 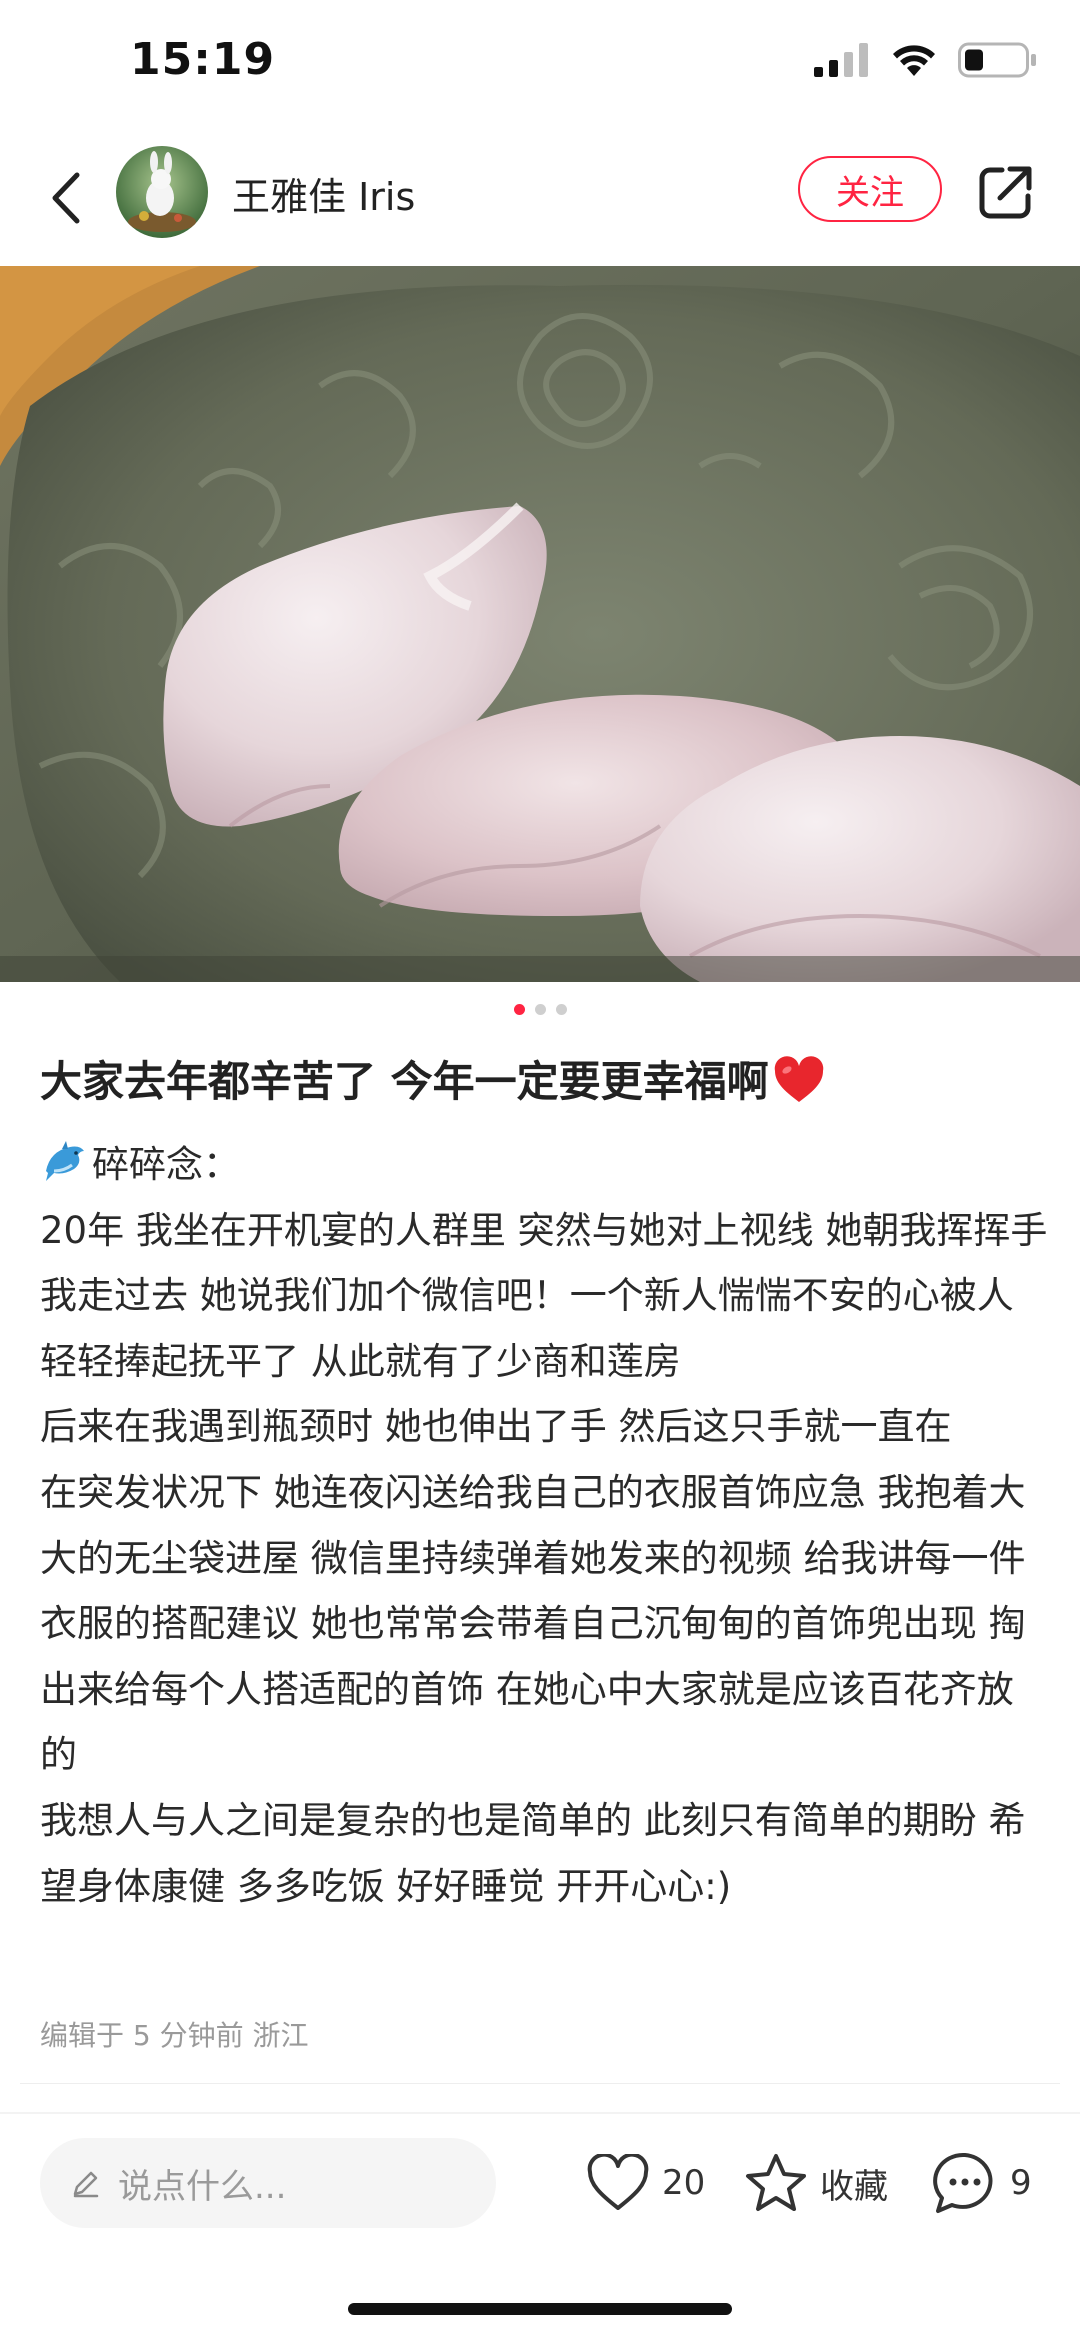 What do you see at coordinates (776, 2182) in the screenshot?
I see `star-outline-icon` at bounding box center [776, 2182].